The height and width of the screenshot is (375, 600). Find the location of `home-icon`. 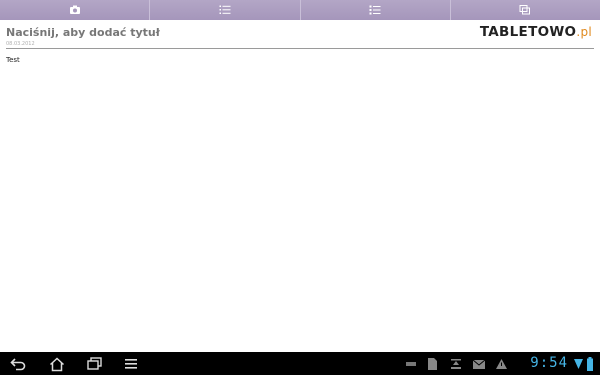

home-icon is located at coordinates (57, 363).